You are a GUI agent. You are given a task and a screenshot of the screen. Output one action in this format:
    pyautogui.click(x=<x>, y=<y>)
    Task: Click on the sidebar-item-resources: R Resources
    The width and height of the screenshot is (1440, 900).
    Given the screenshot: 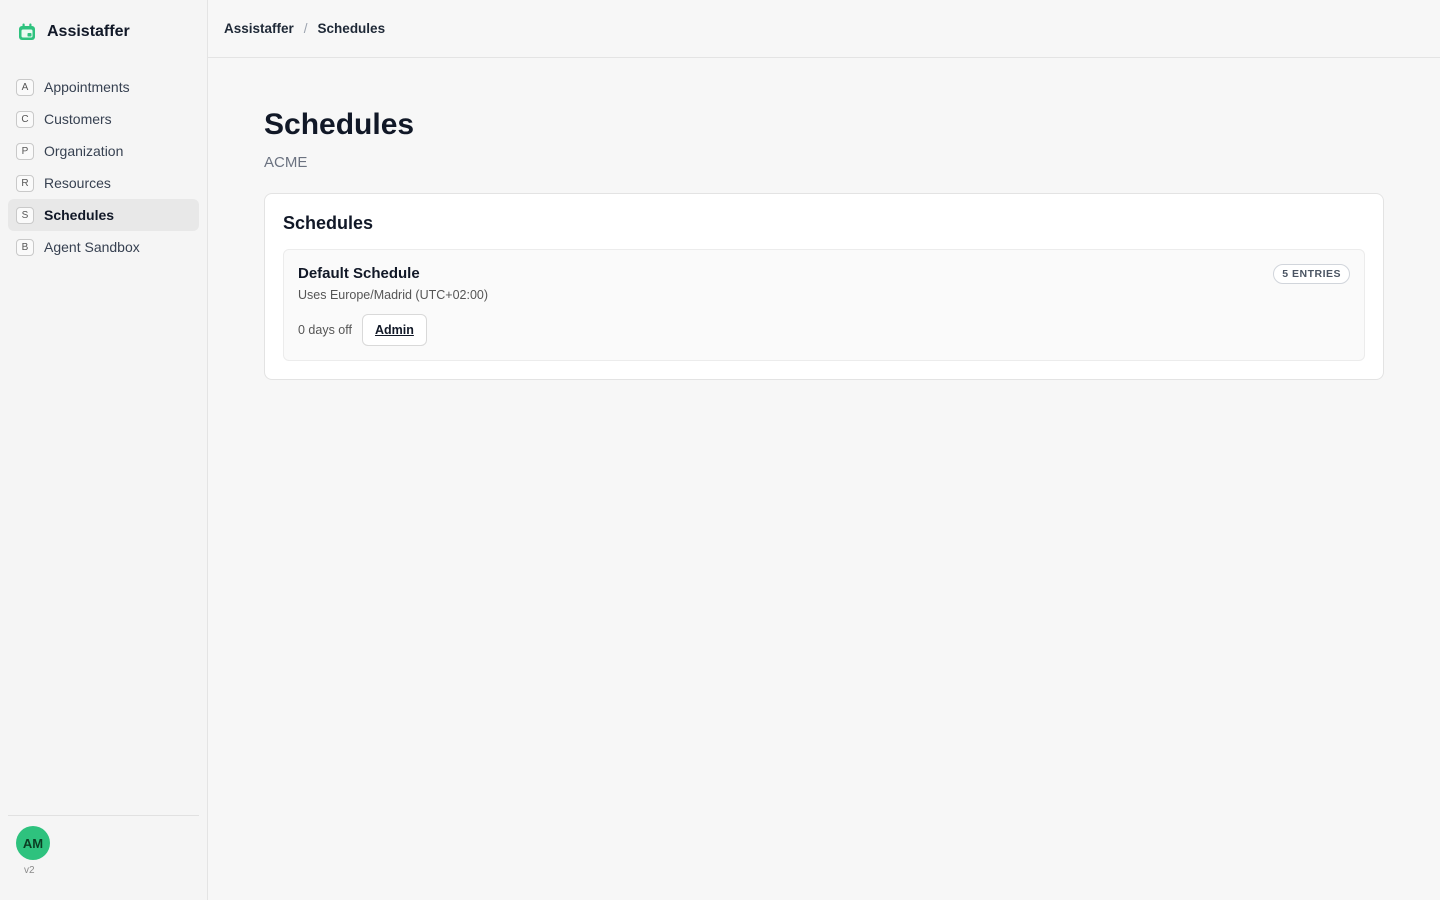 What is the action you would take?
    pyautogui.click(x=103, y=183)
    